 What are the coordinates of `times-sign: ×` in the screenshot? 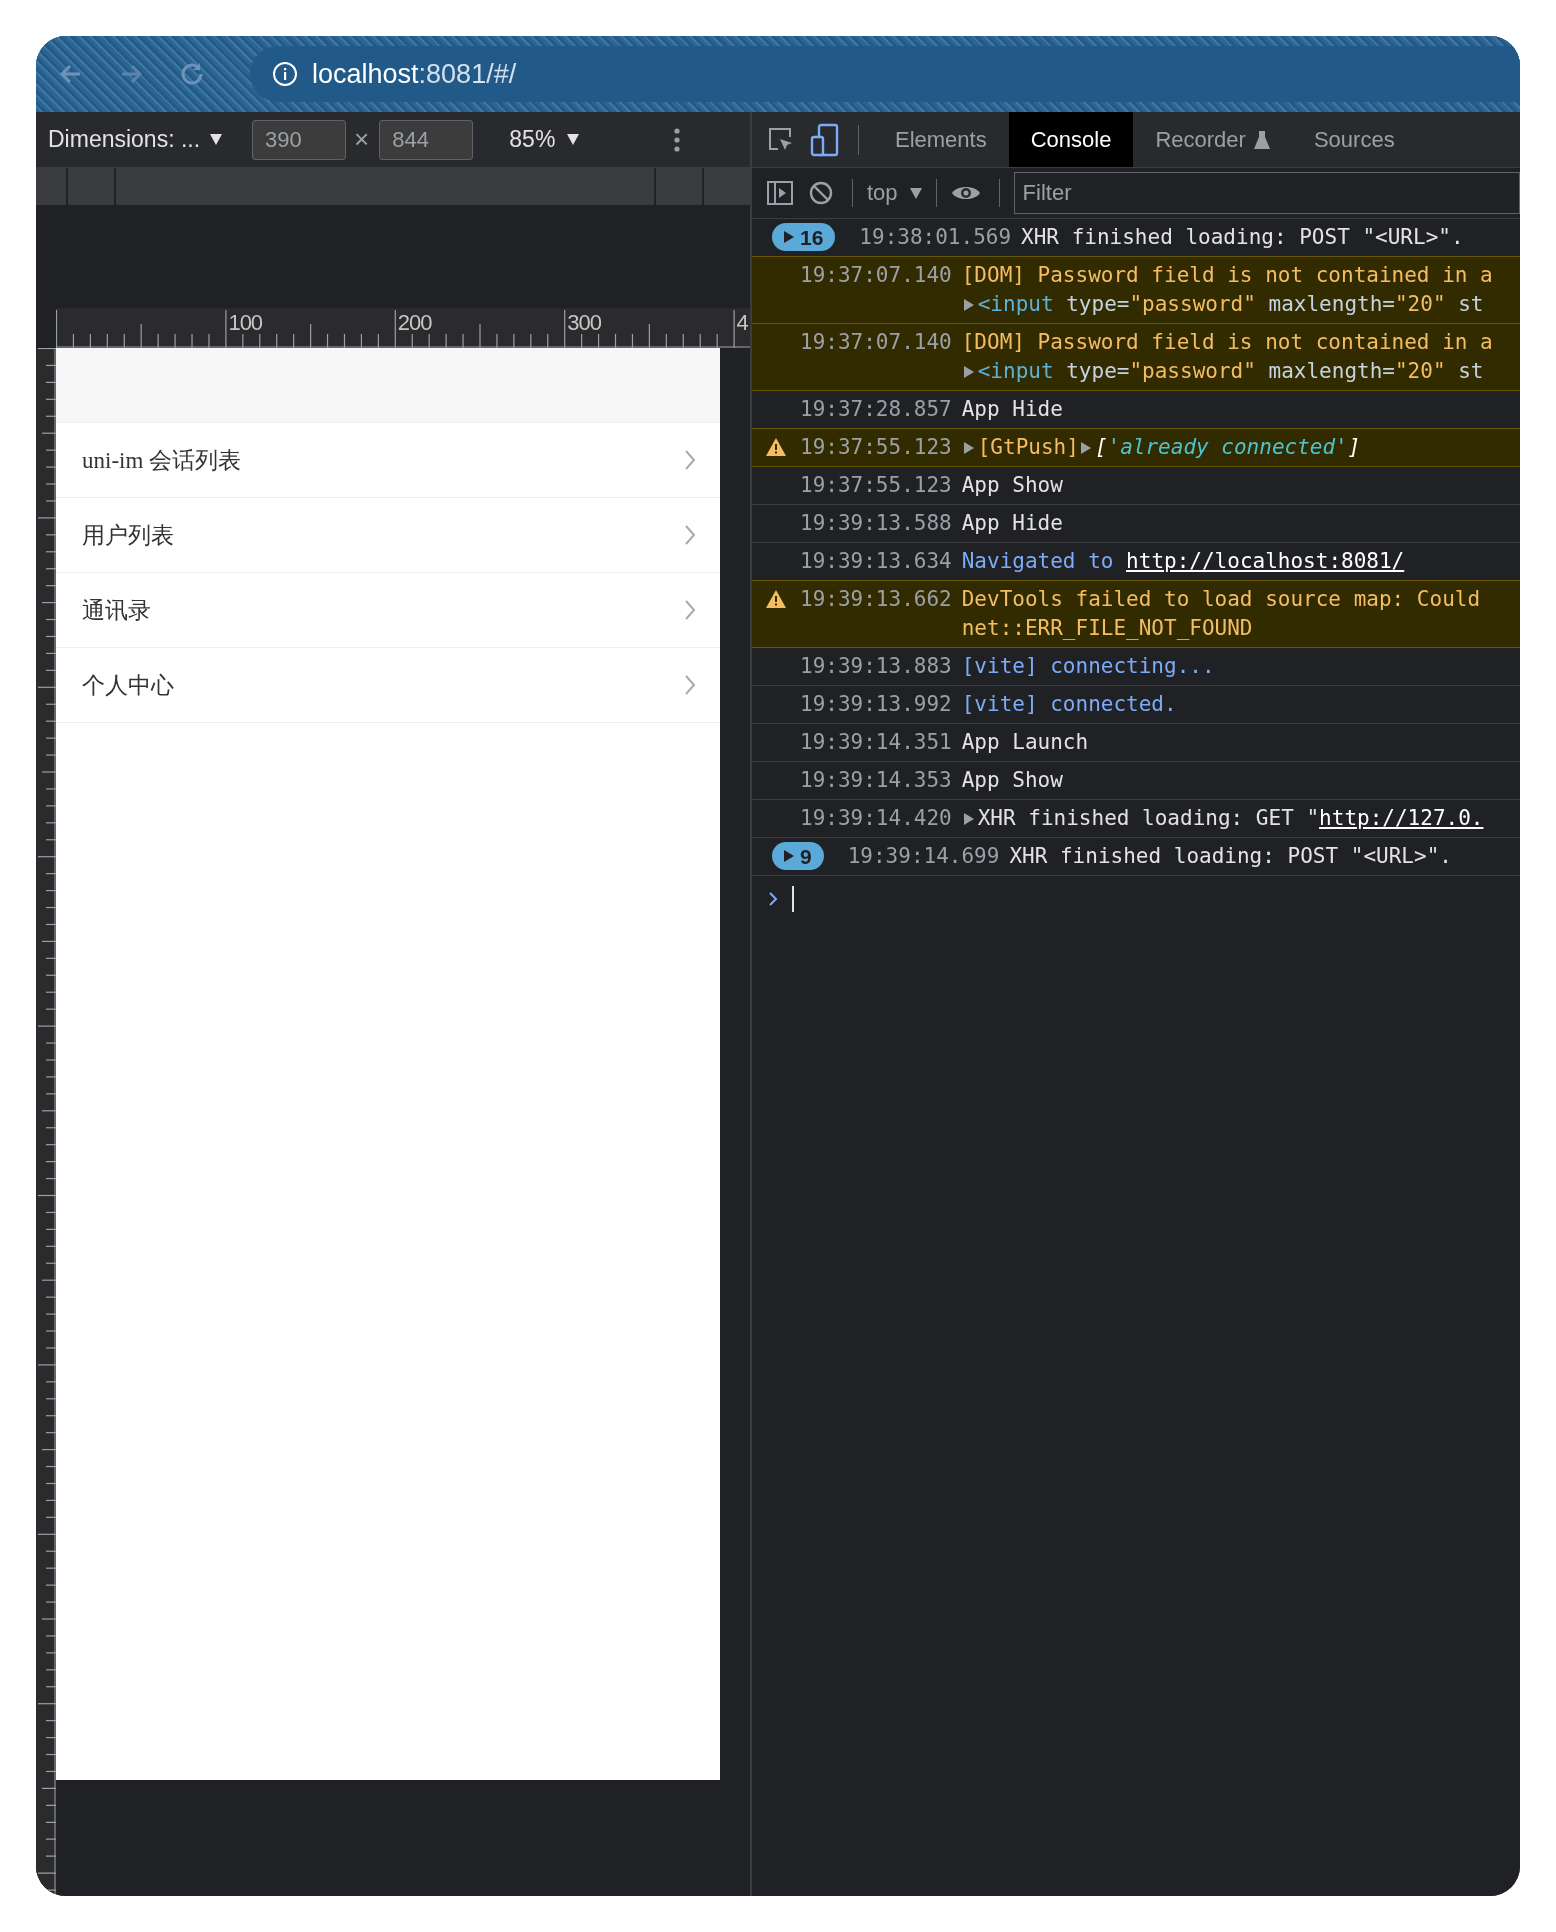 It's located at (362, 139).